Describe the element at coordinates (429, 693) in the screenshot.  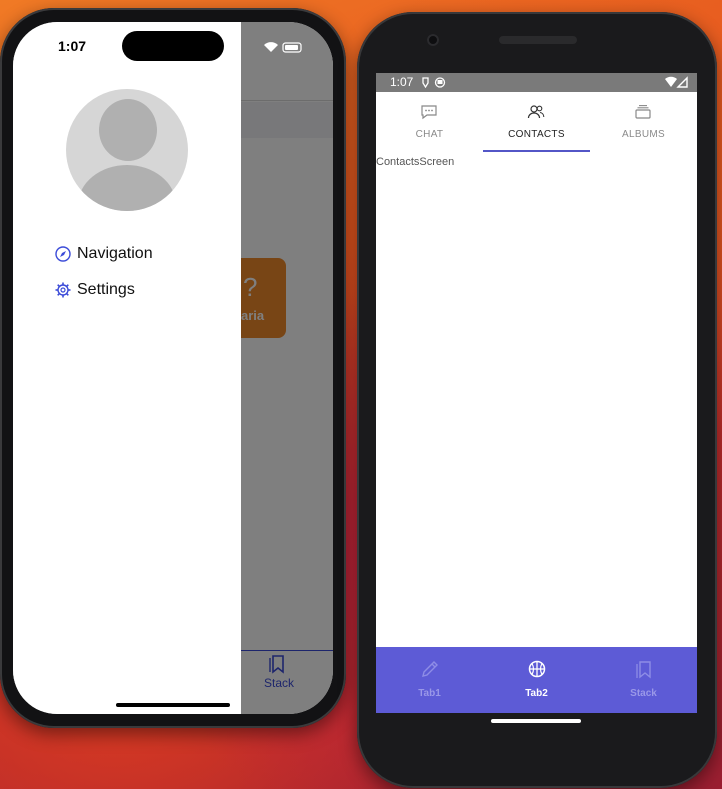
I see `bottom-tab-label: Tab1` at that location.